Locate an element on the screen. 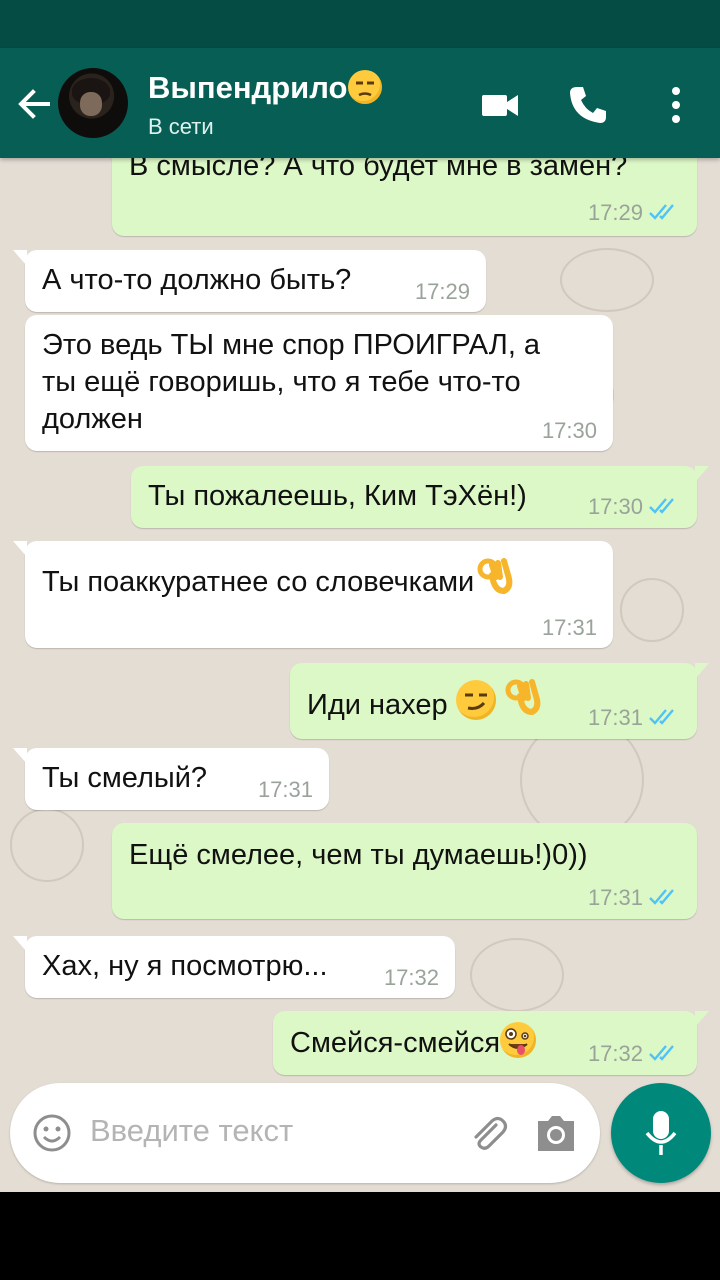  message-input: Введите текст is located at coordinates (191, 1131).